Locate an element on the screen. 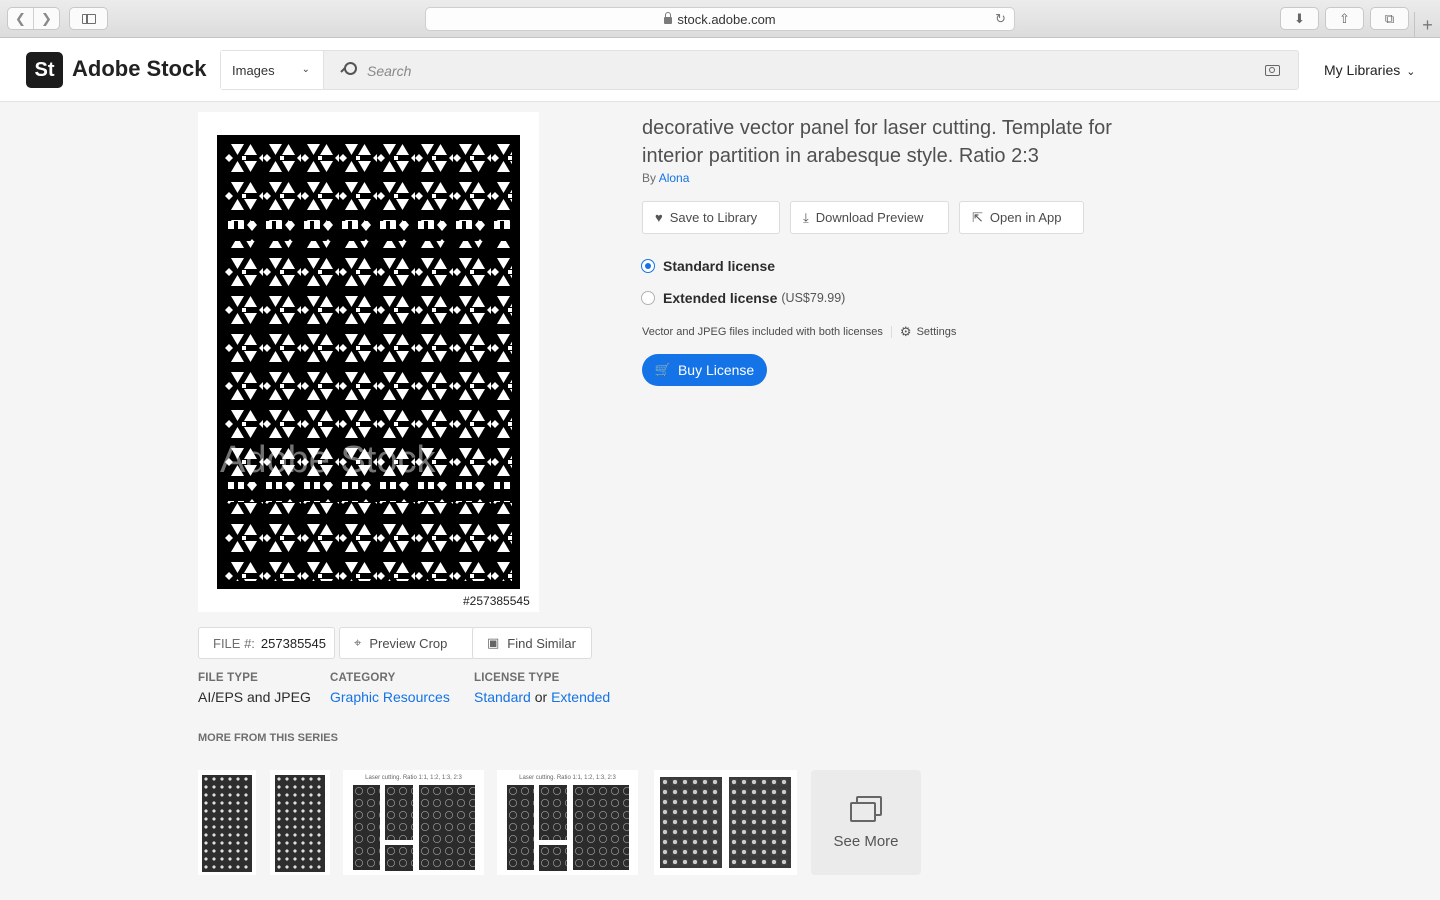  preview-crop-label: Preview Crop is located at coordinates (408, 643).